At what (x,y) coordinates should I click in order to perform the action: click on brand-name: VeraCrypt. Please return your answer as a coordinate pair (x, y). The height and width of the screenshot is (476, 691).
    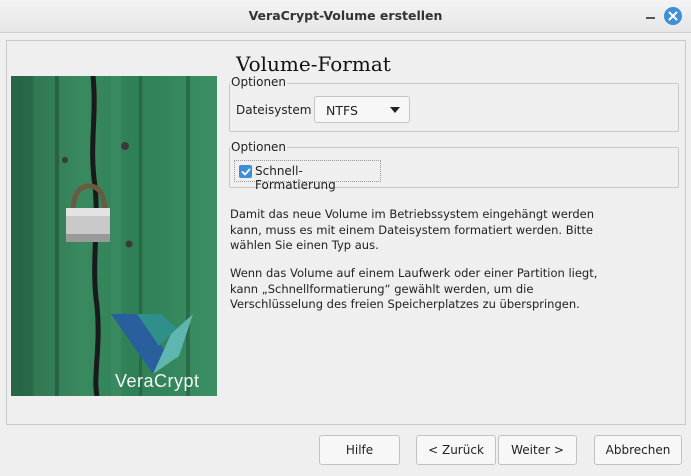
    Looking at the image, I should click on (157, 381).